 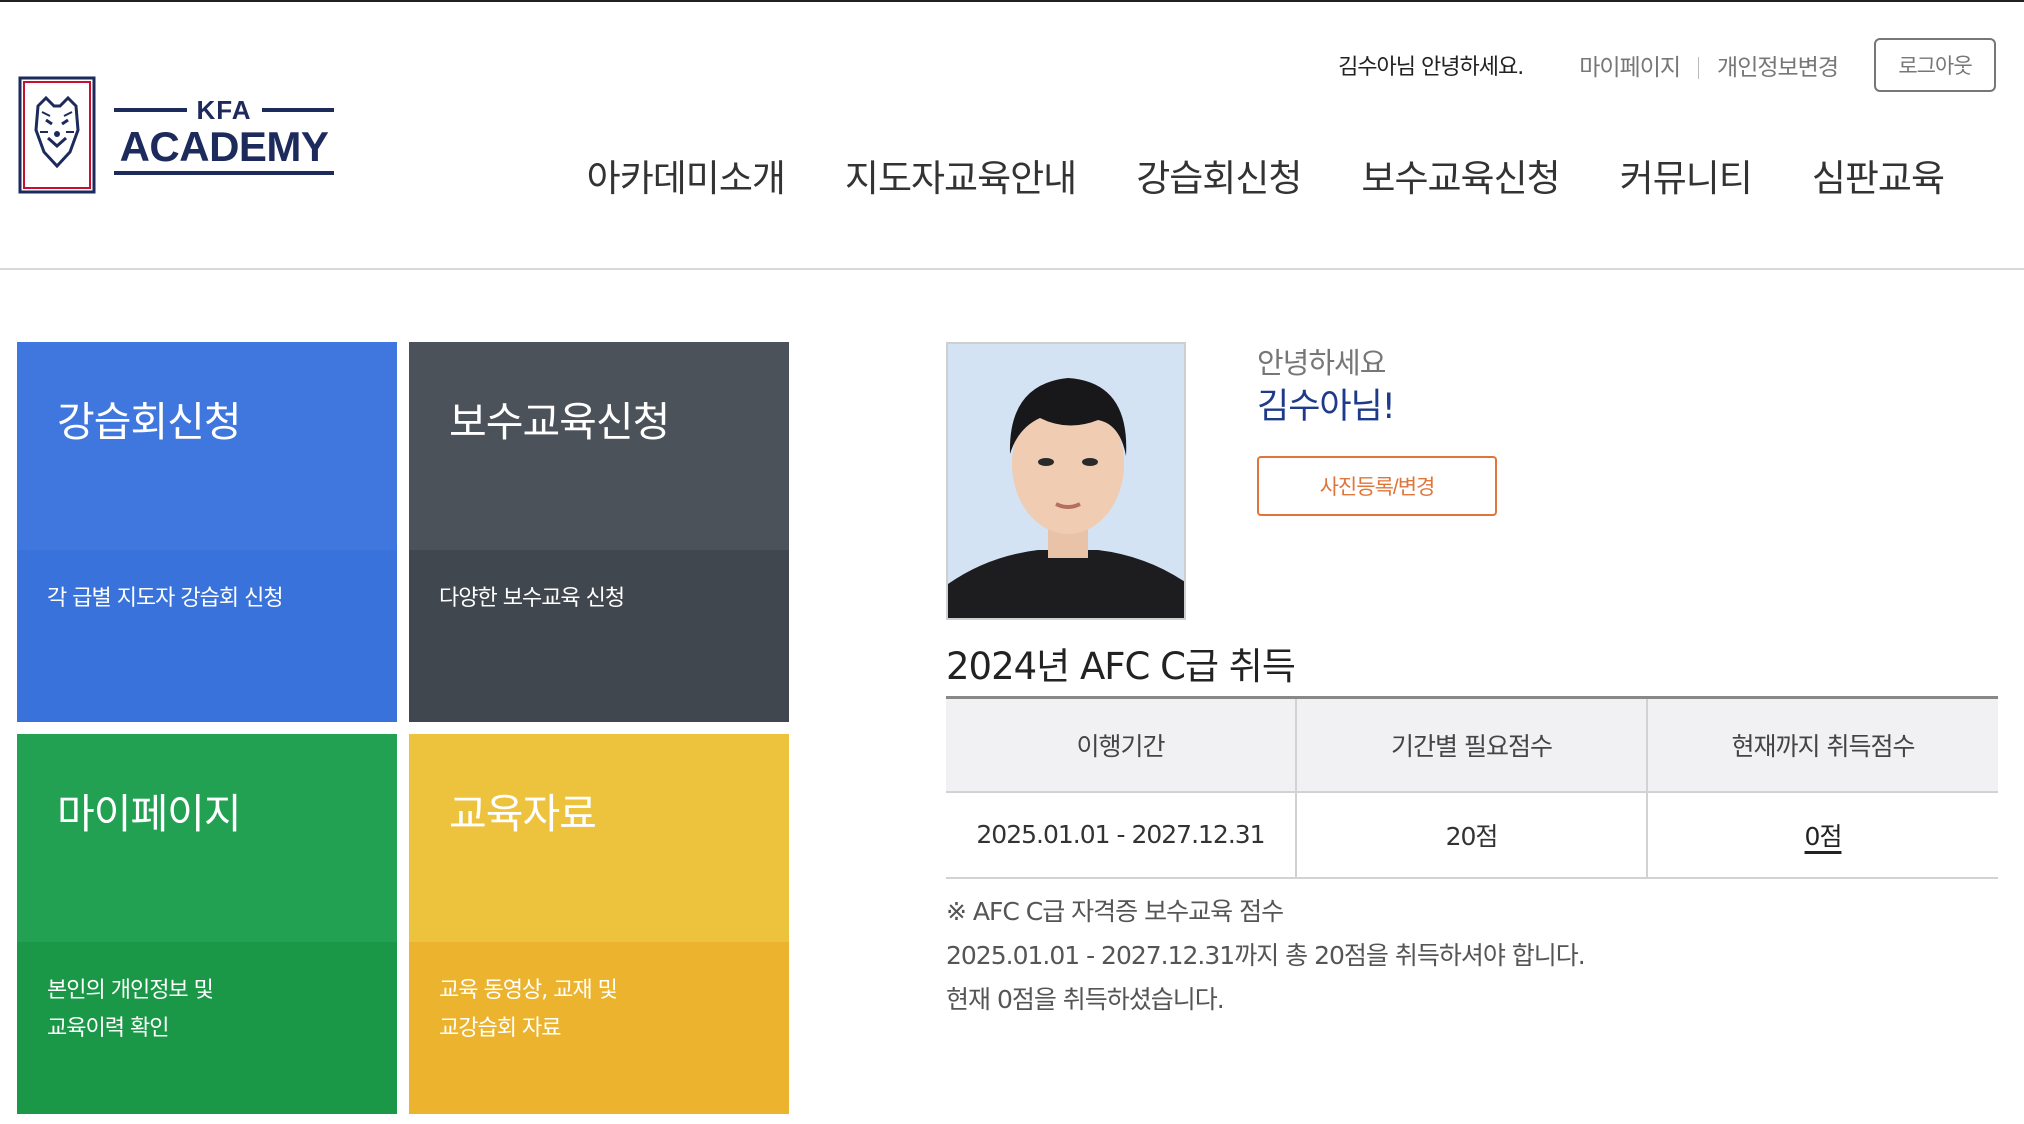 What do you see at coordinates (57, 135) in the screenshot?
I see `tiger-crest-icon` at bounding box center [57, 135].